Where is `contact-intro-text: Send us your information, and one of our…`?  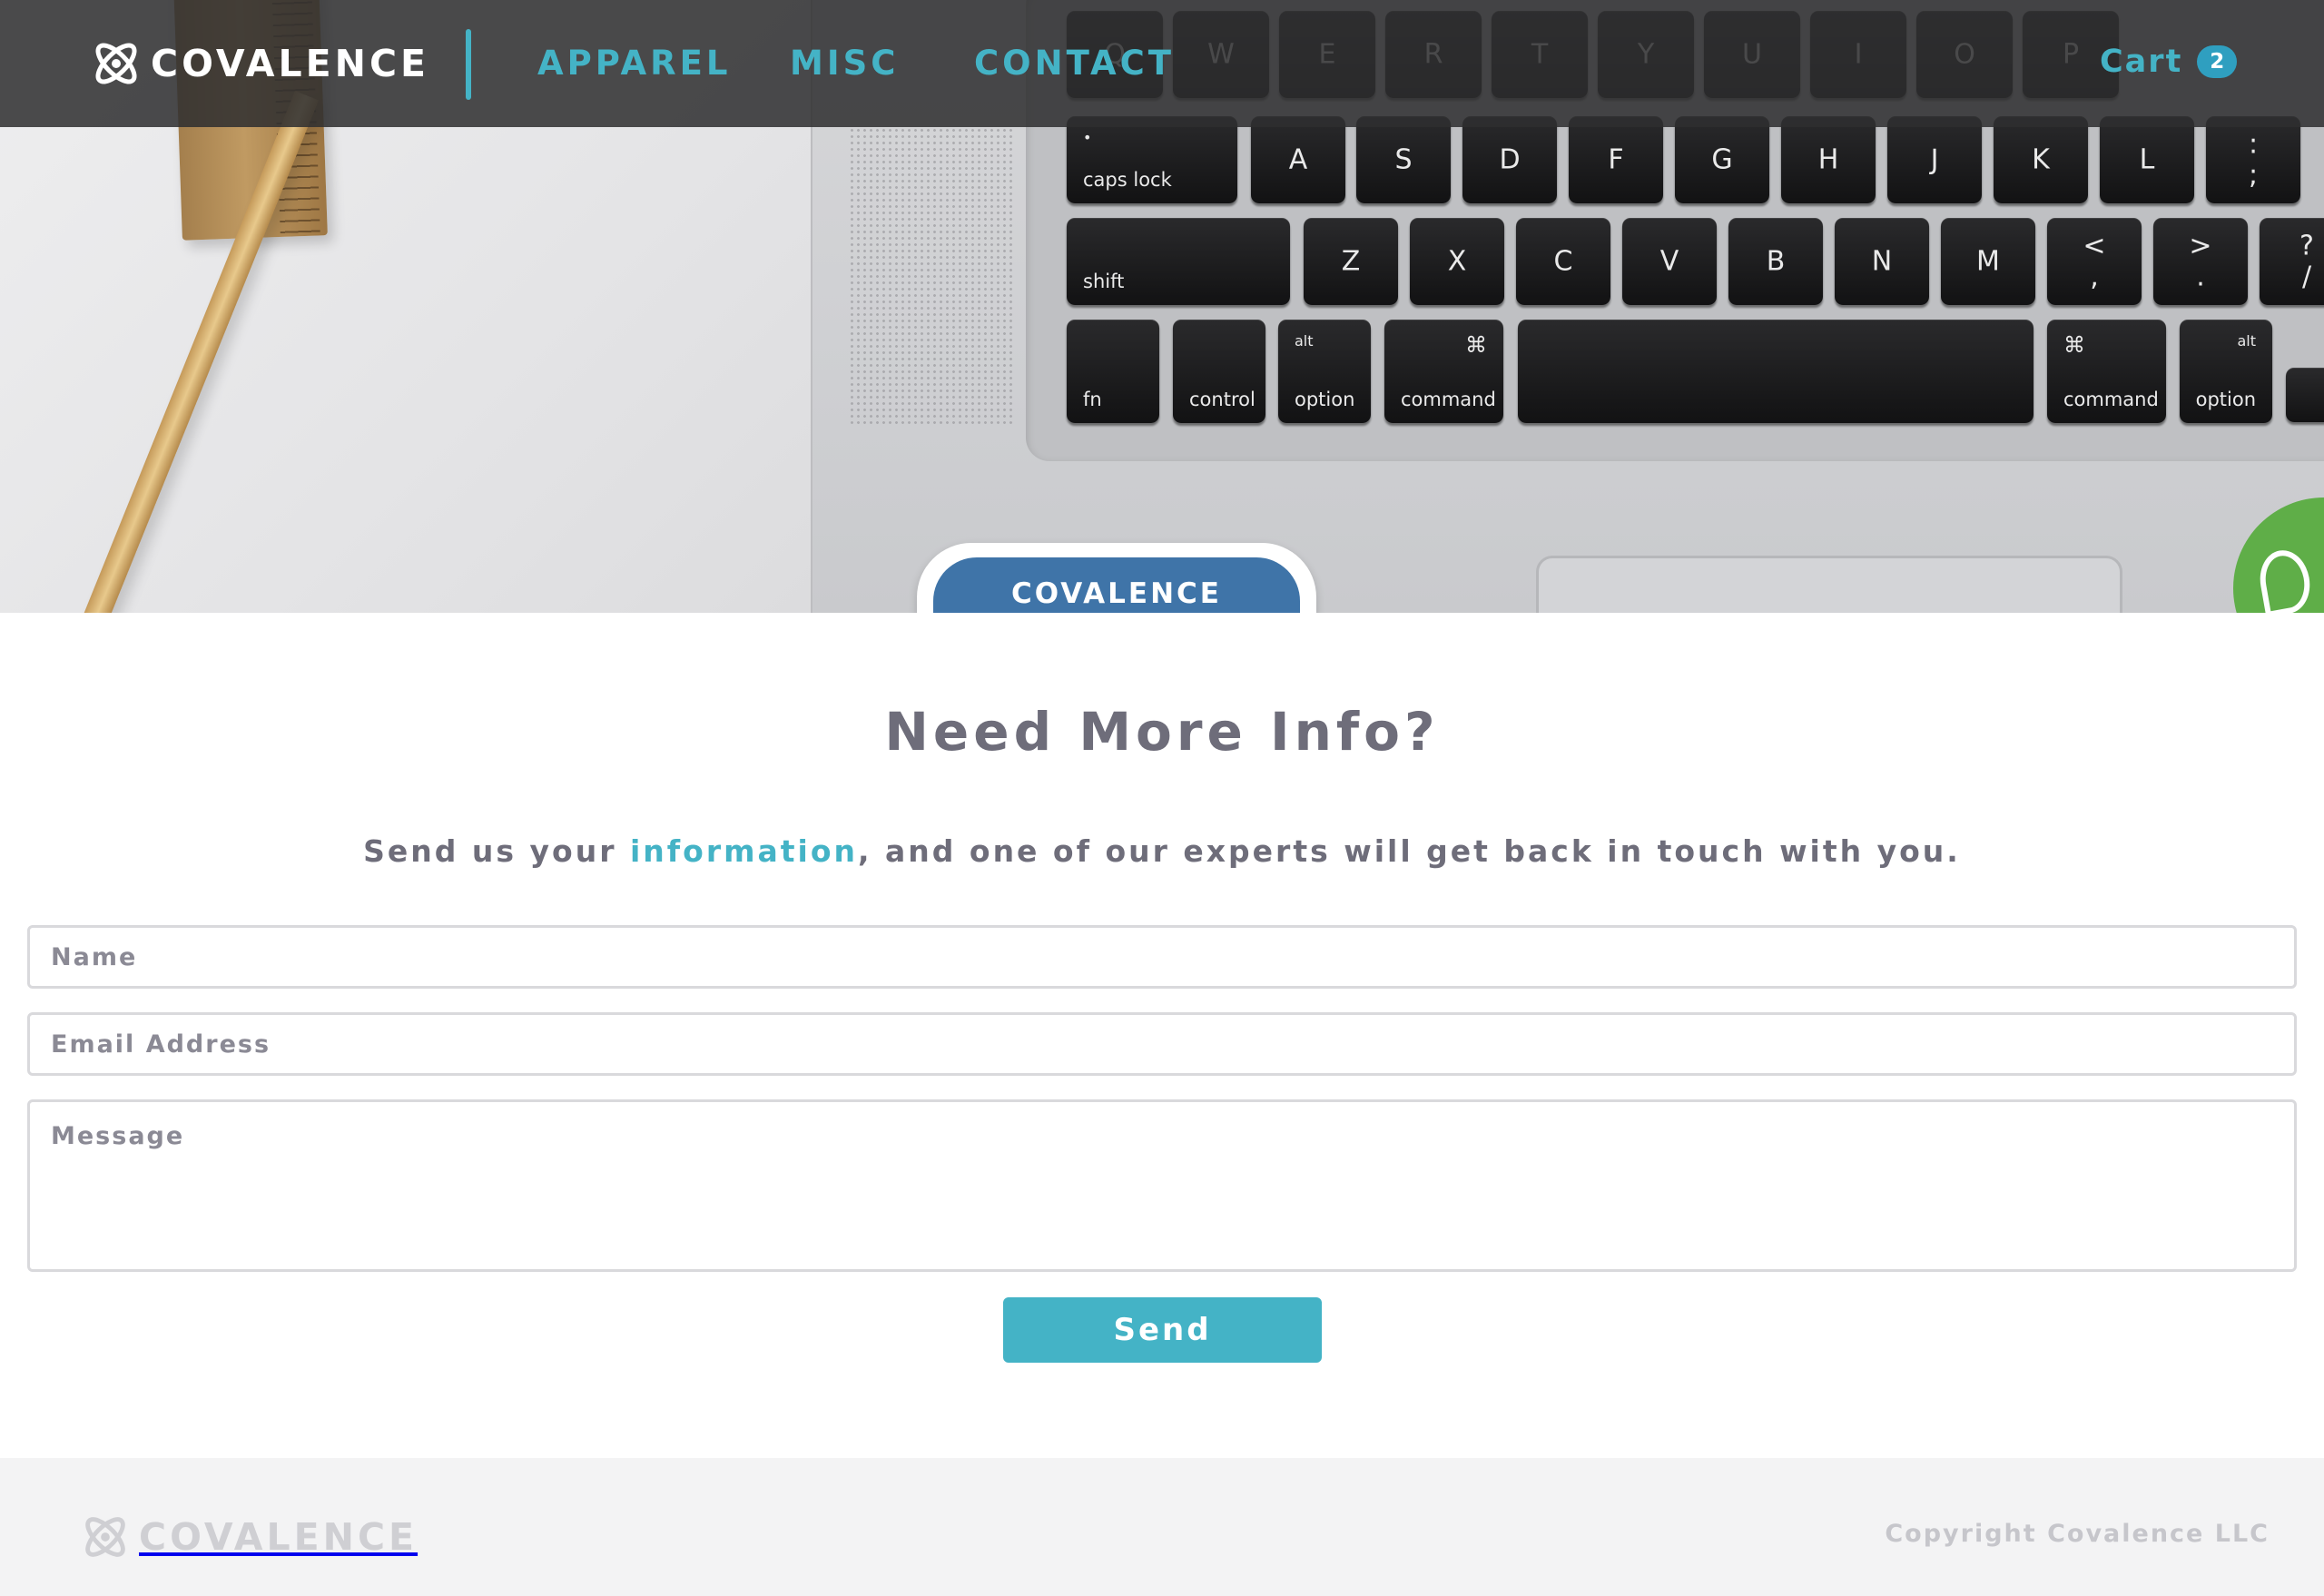
contact-intro-text: Send us your information, and one of our… is located at coordinates (1162, 851).